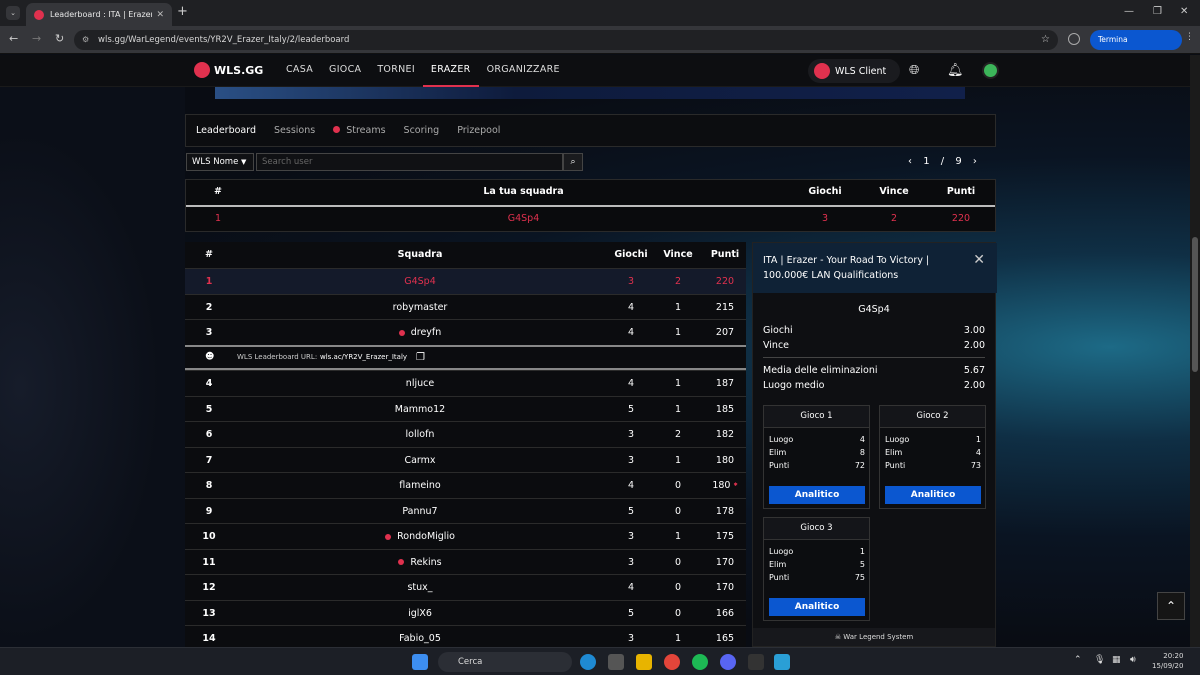 The width and height of the screenshot is (1200, 675). I want to click on points: 170, so click(723, 587).